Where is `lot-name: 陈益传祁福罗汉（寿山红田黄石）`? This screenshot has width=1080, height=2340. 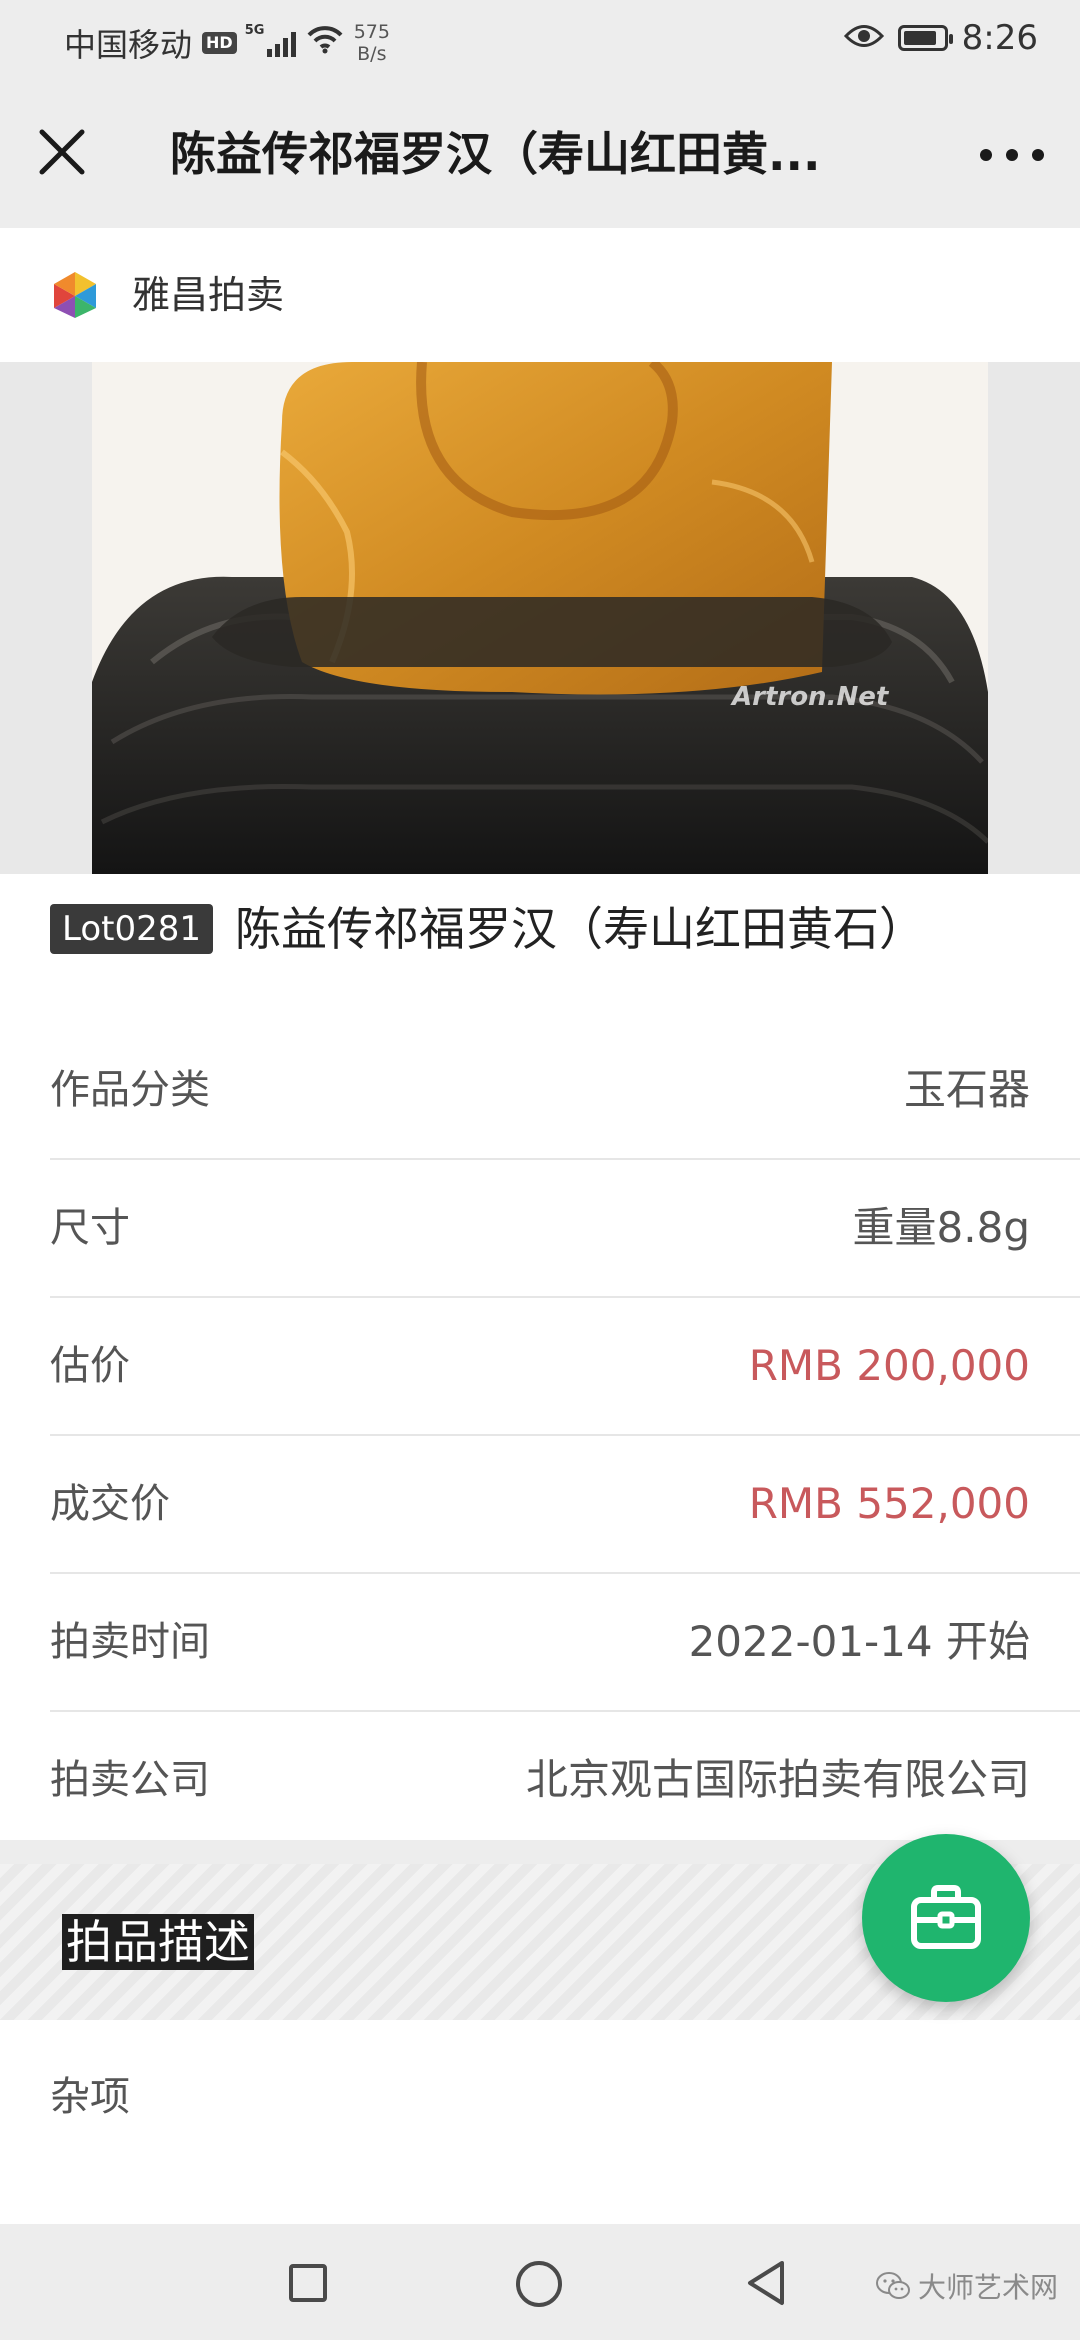 lot-name: 陈益传祁福罗汉（寿山红田黄石） is located at coordinates (580, 929).